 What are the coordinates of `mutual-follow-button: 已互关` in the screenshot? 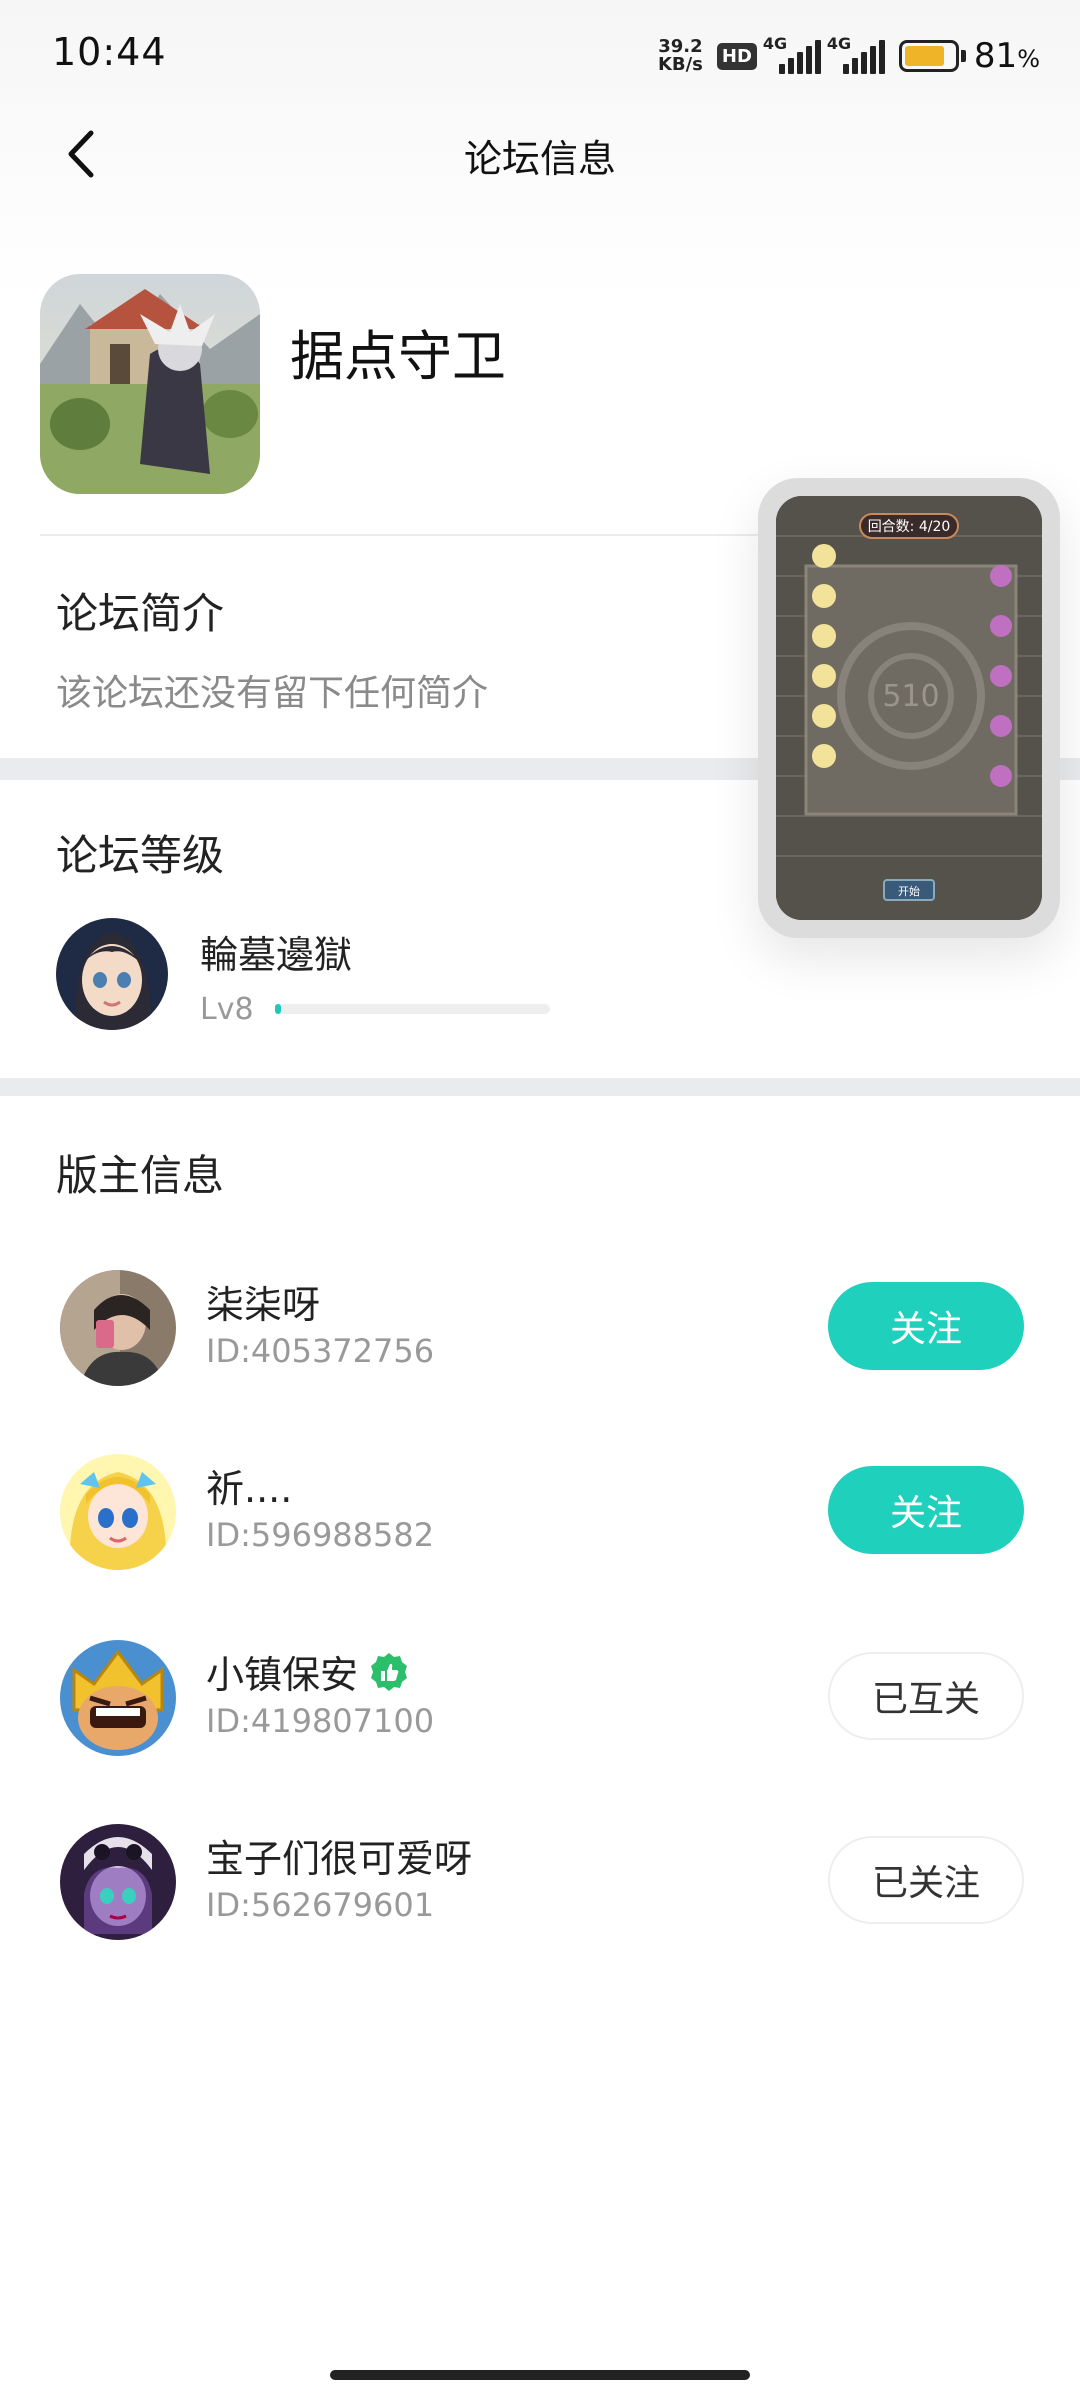 It's located at (926, 1696).